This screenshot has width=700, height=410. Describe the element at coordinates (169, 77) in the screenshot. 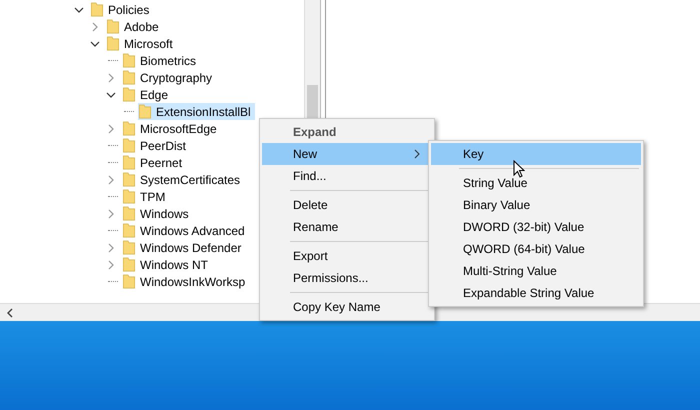

I see `tree-item: Cryptography` at that location.